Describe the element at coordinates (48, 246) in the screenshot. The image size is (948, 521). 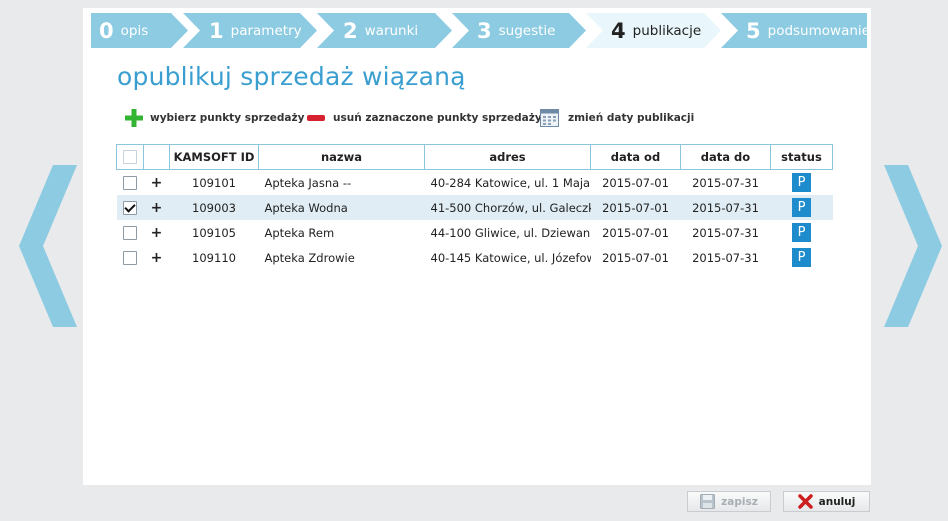
I see `chevron-left-icon` at that location.